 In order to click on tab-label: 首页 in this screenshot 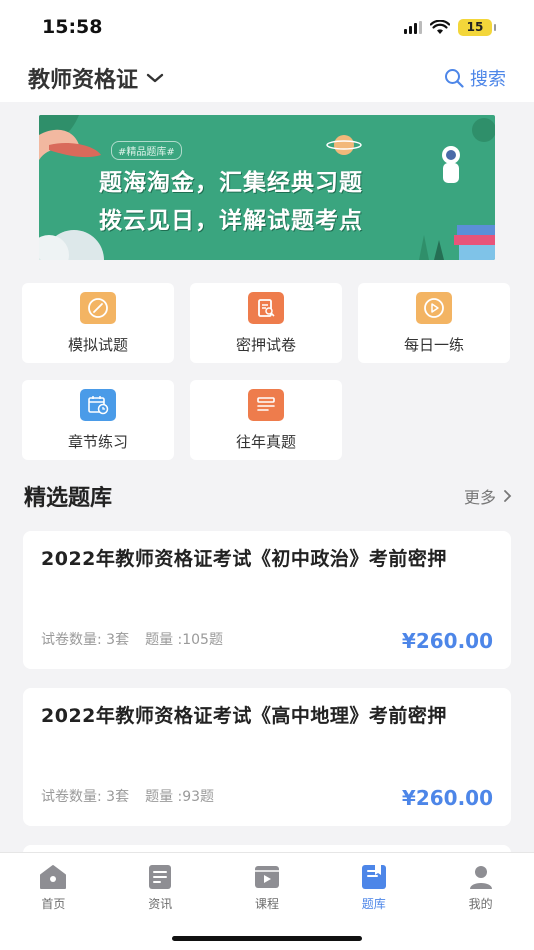, I will do `click(53, 904)`.